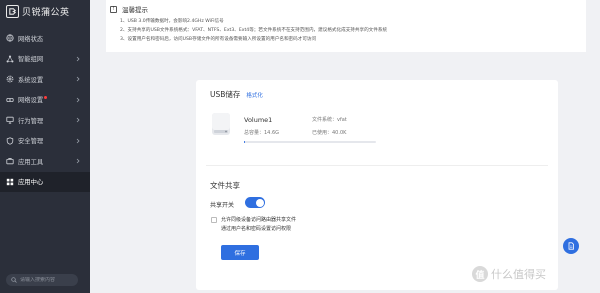 The height and width of the screenshot is (293, 600). I want to click on sidebar-item-app-tools: 应用工具, so click(45, 161).